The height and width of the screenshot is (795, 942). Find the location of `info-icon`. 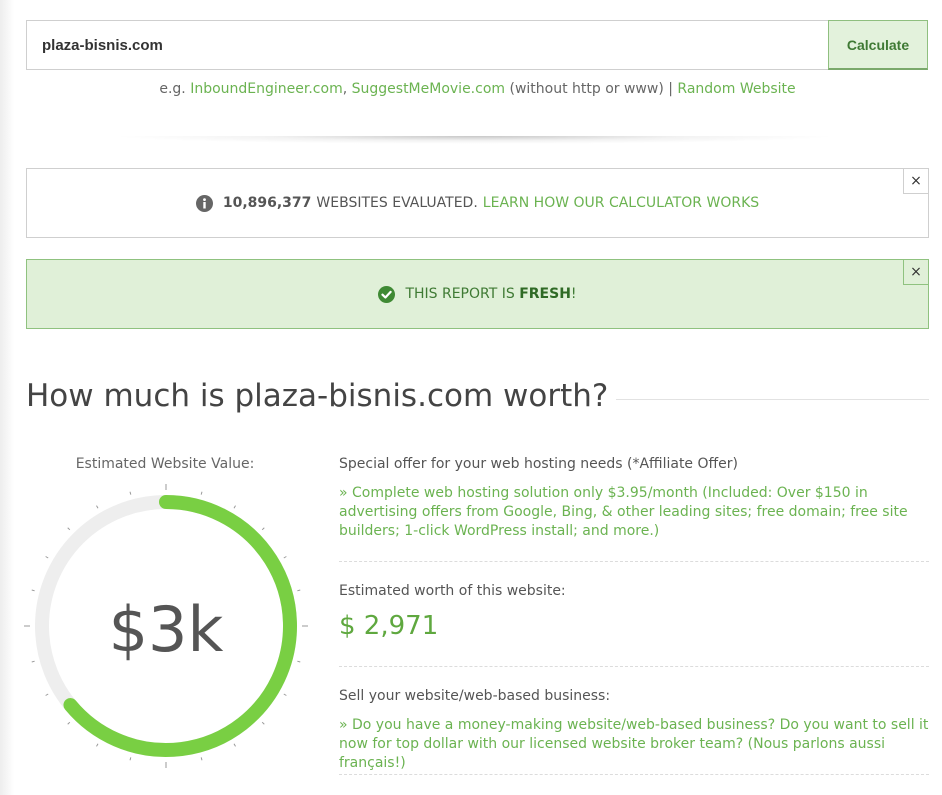

info-icon is located at coordinates (204, 203).